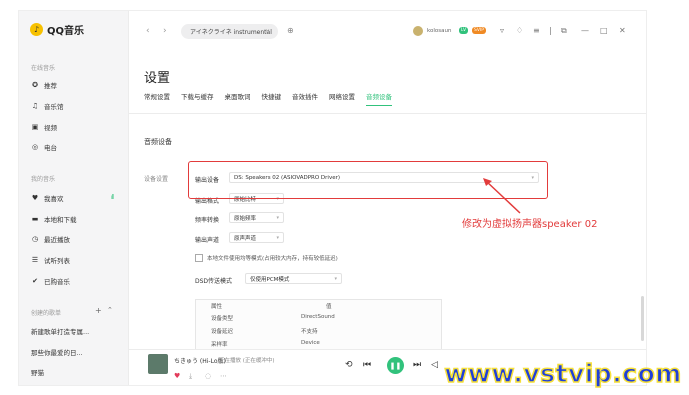  Describe the element at coordinates (290, 30) in the screenshot. I see `voice-search-icon: ⊕` at that location.